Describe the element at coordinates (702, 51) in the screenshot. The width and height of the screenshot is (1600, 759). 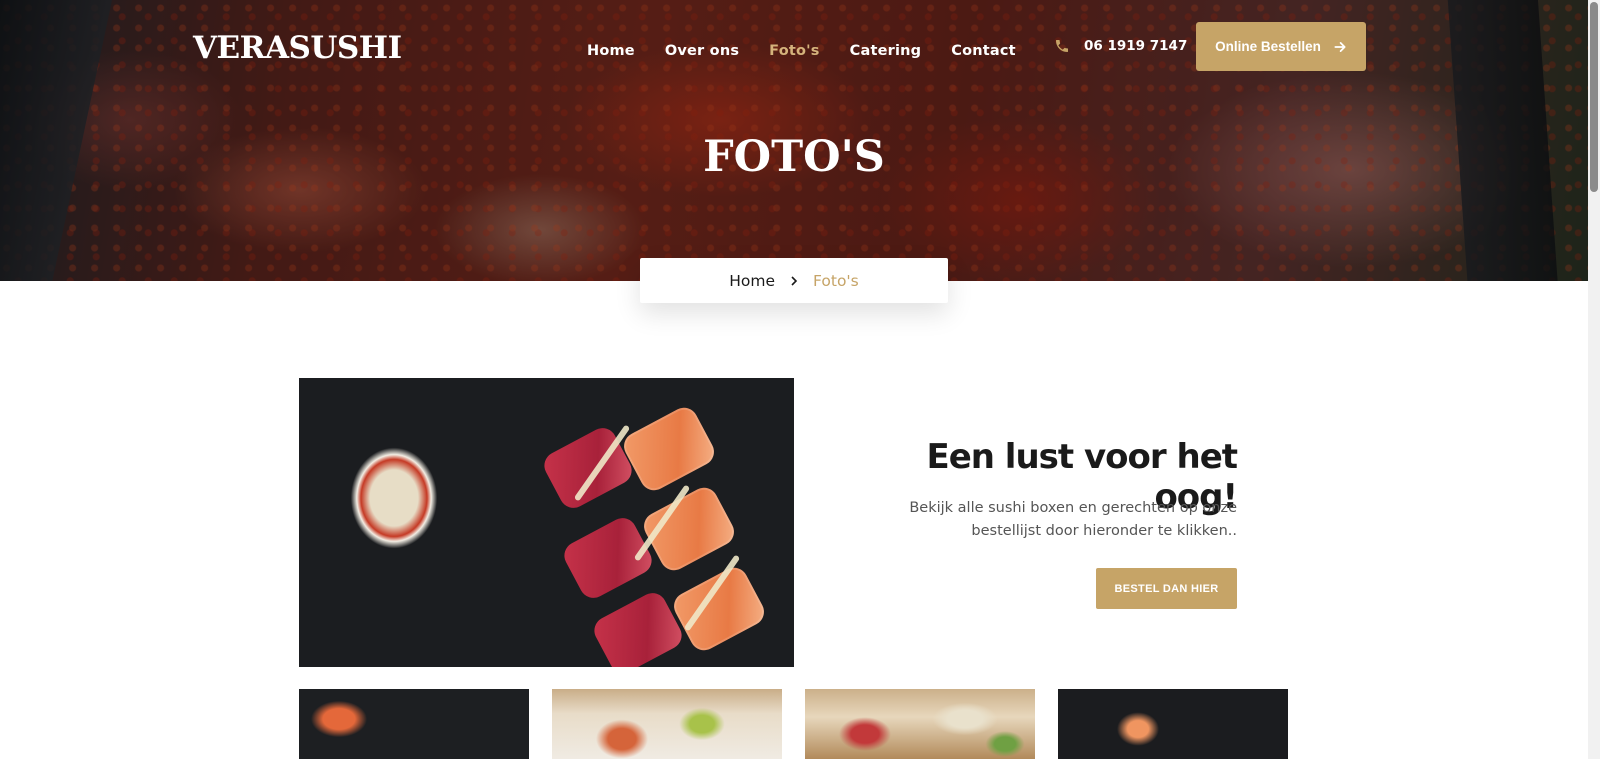
I see `nav-over-ons: Over ons` at that location.